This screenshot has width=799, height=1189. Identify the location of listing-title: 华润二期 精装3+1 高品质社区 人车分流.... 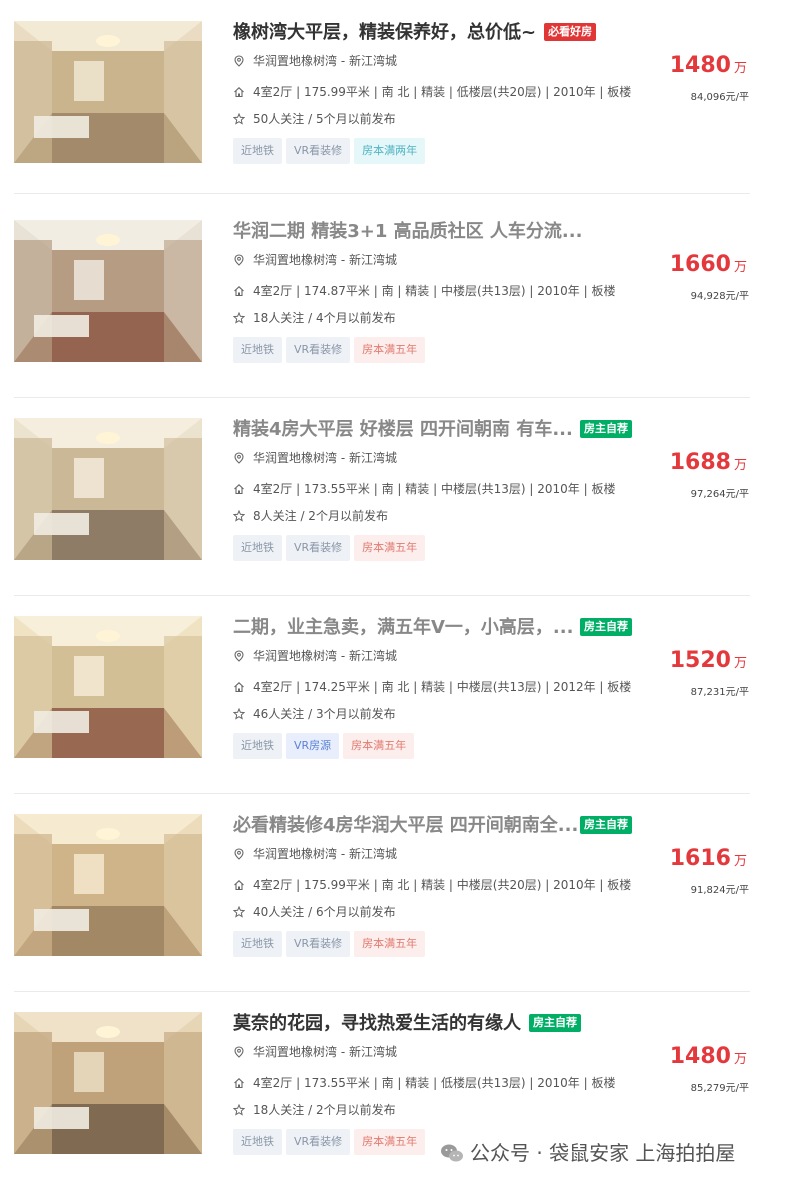
(407, 232).